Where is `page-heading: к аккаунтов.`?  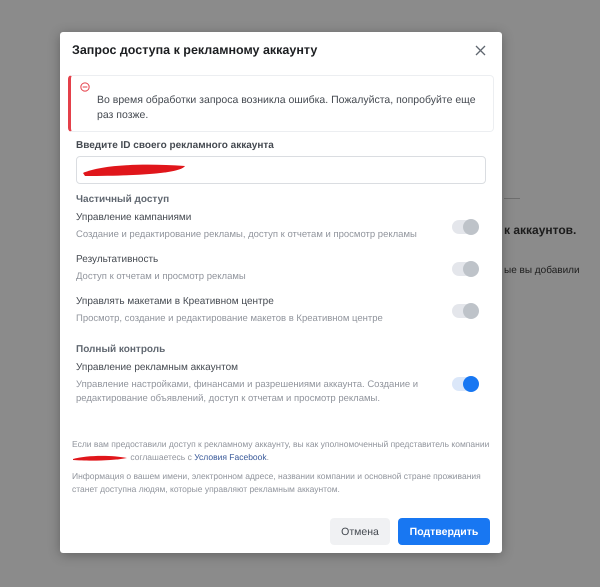 page-heading: к аккаунтов. is located at coordinates (541, 230).